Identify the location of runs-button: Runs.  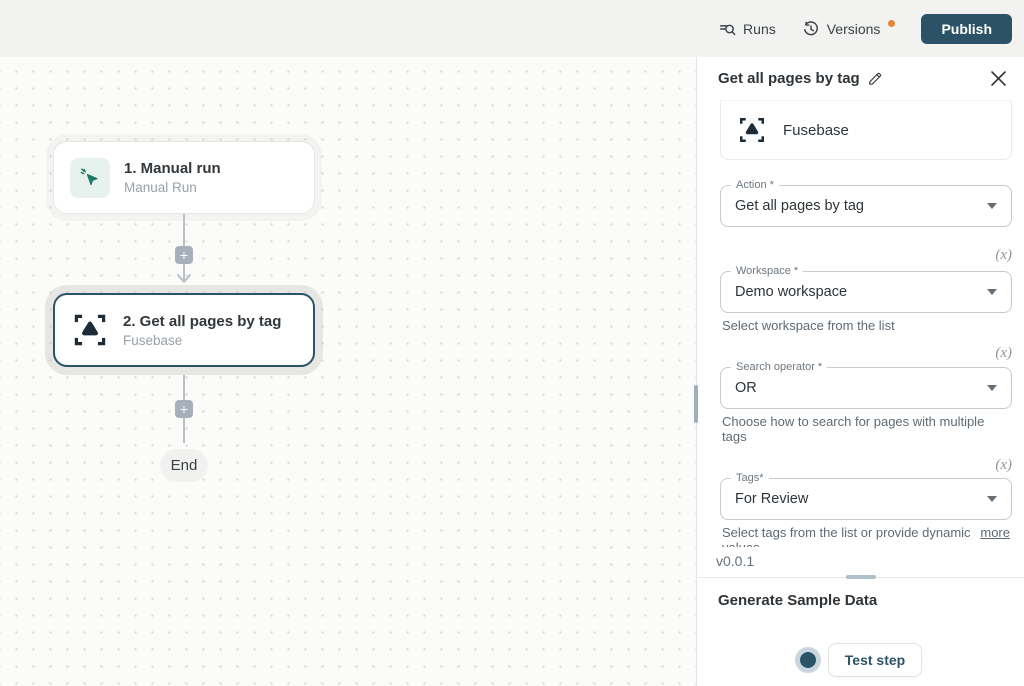
(747, 29).